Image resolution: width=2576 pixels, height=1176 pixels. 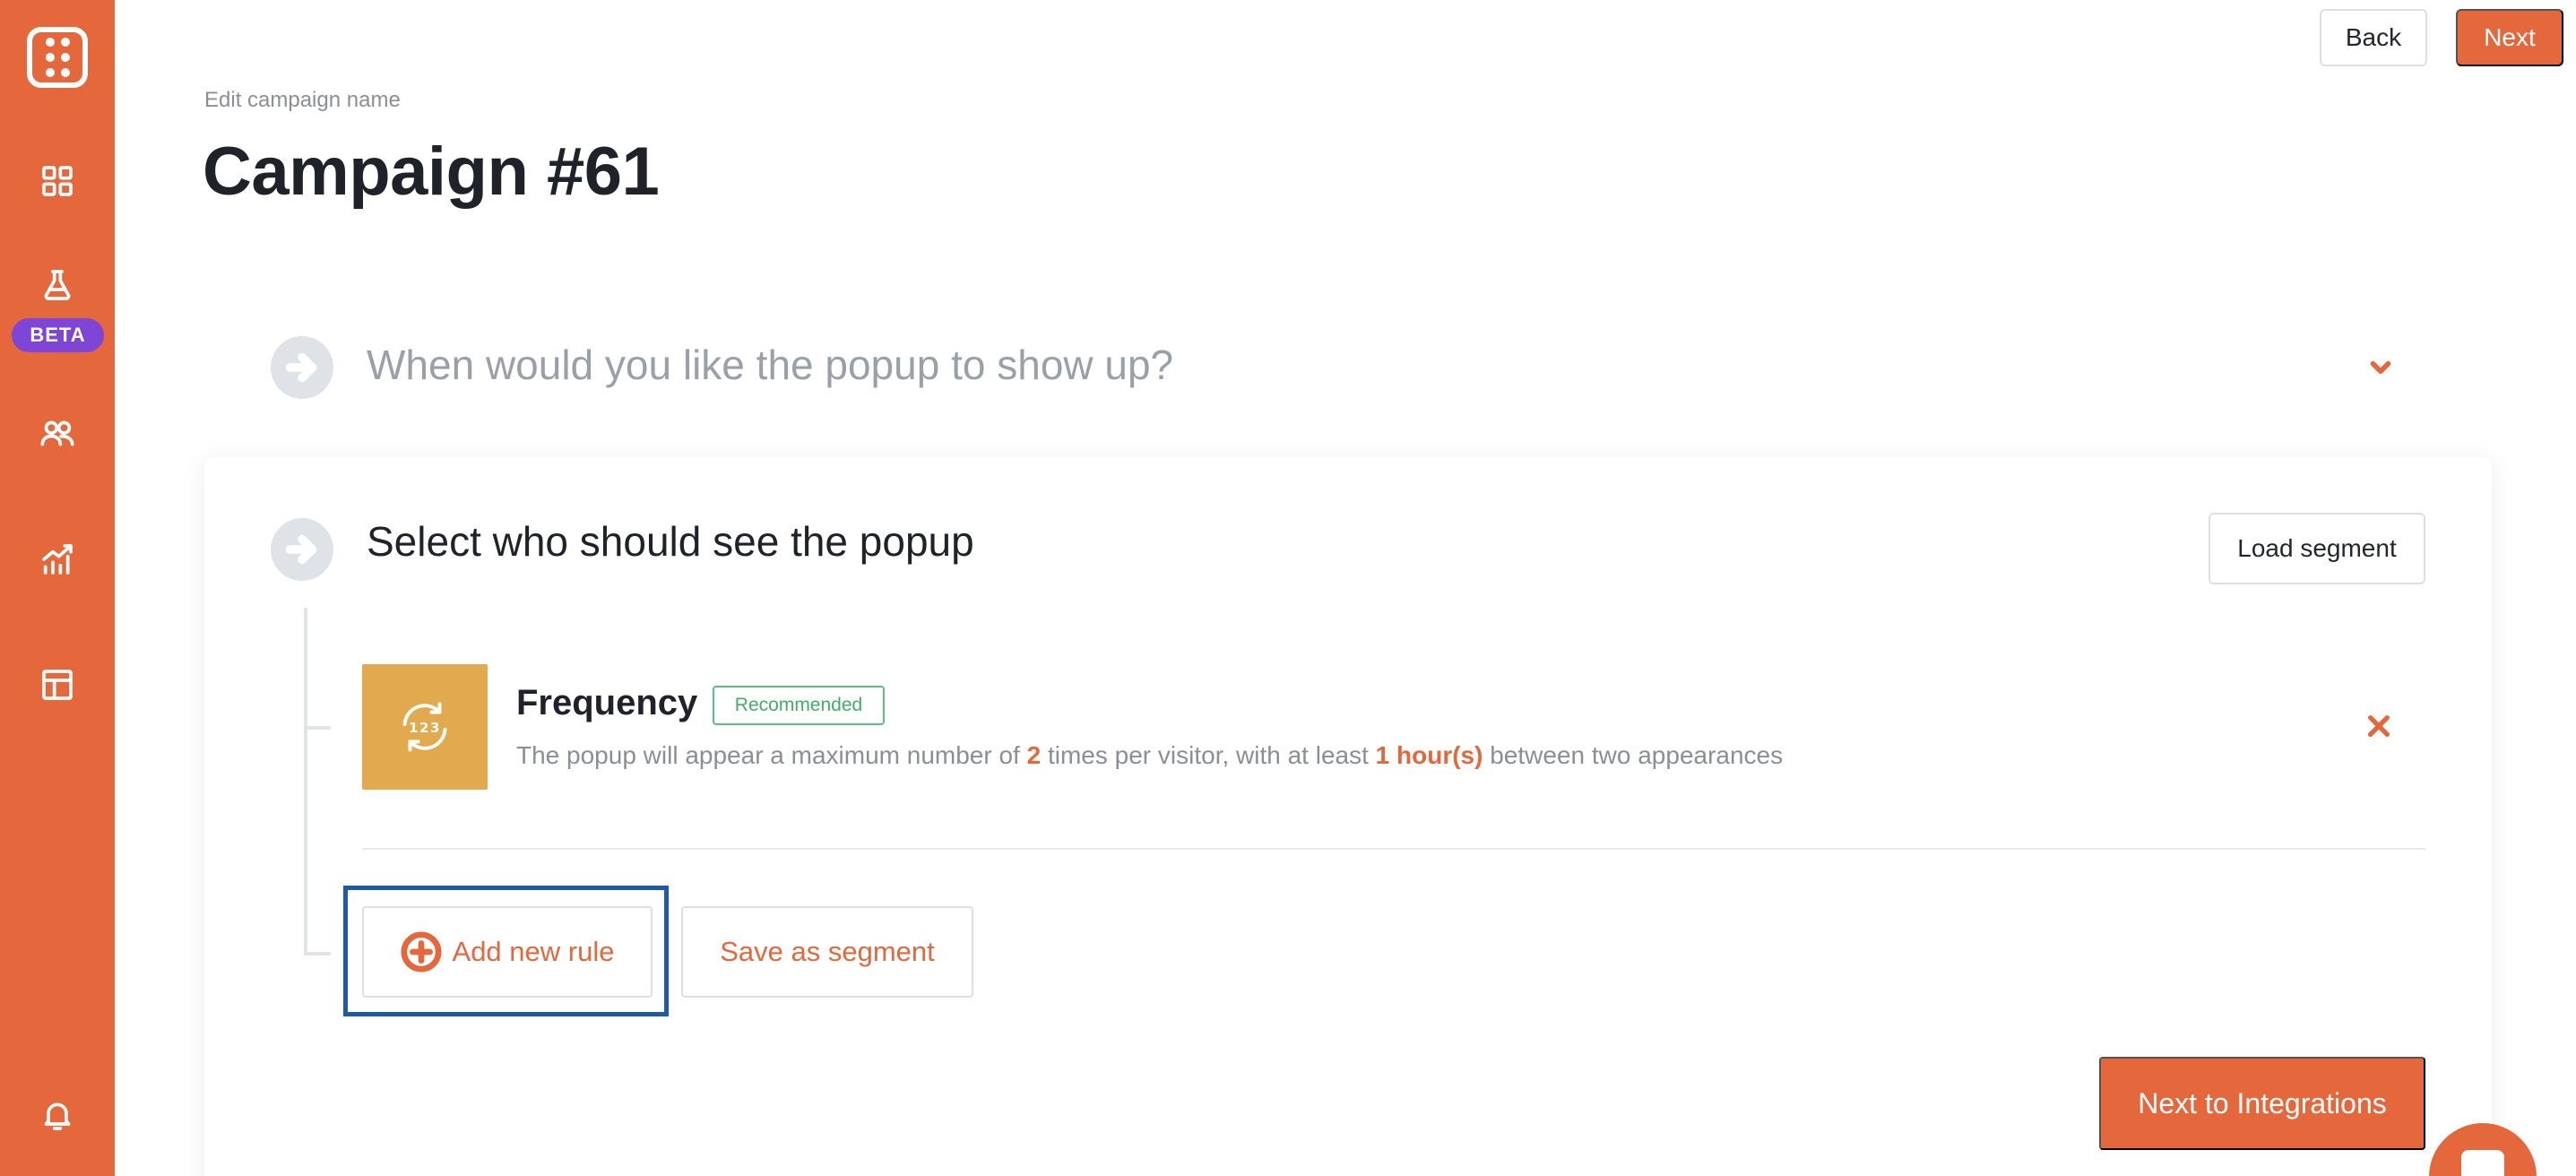 What do you see at coordinates (1429, 755) in the screenshot?
I see `interval-value: 1 hour(s)` at bounding box center [1429, 755].